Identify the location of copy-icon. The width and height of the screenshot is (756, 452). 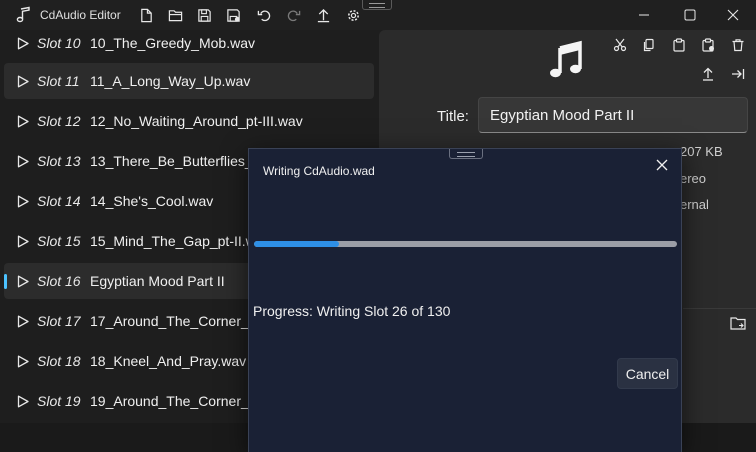
(649, 45).